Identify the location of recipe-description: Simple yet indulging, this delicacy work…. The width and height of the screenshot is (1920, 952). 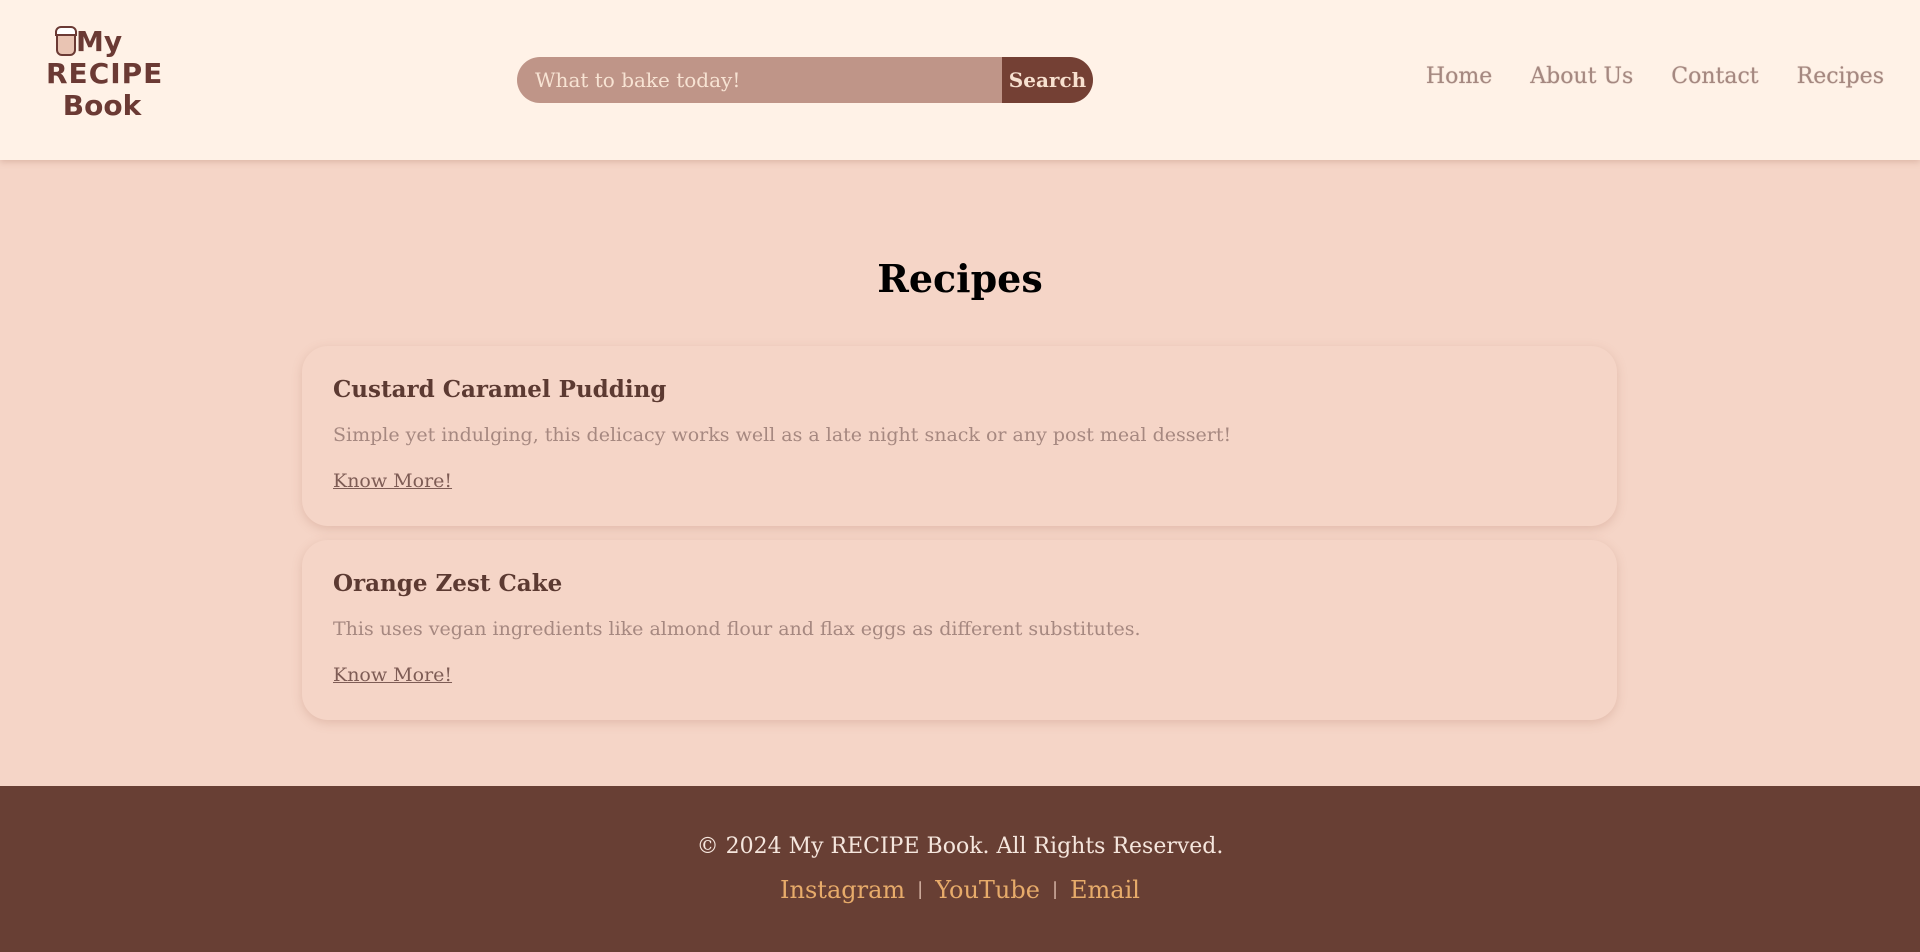
(782, 435).